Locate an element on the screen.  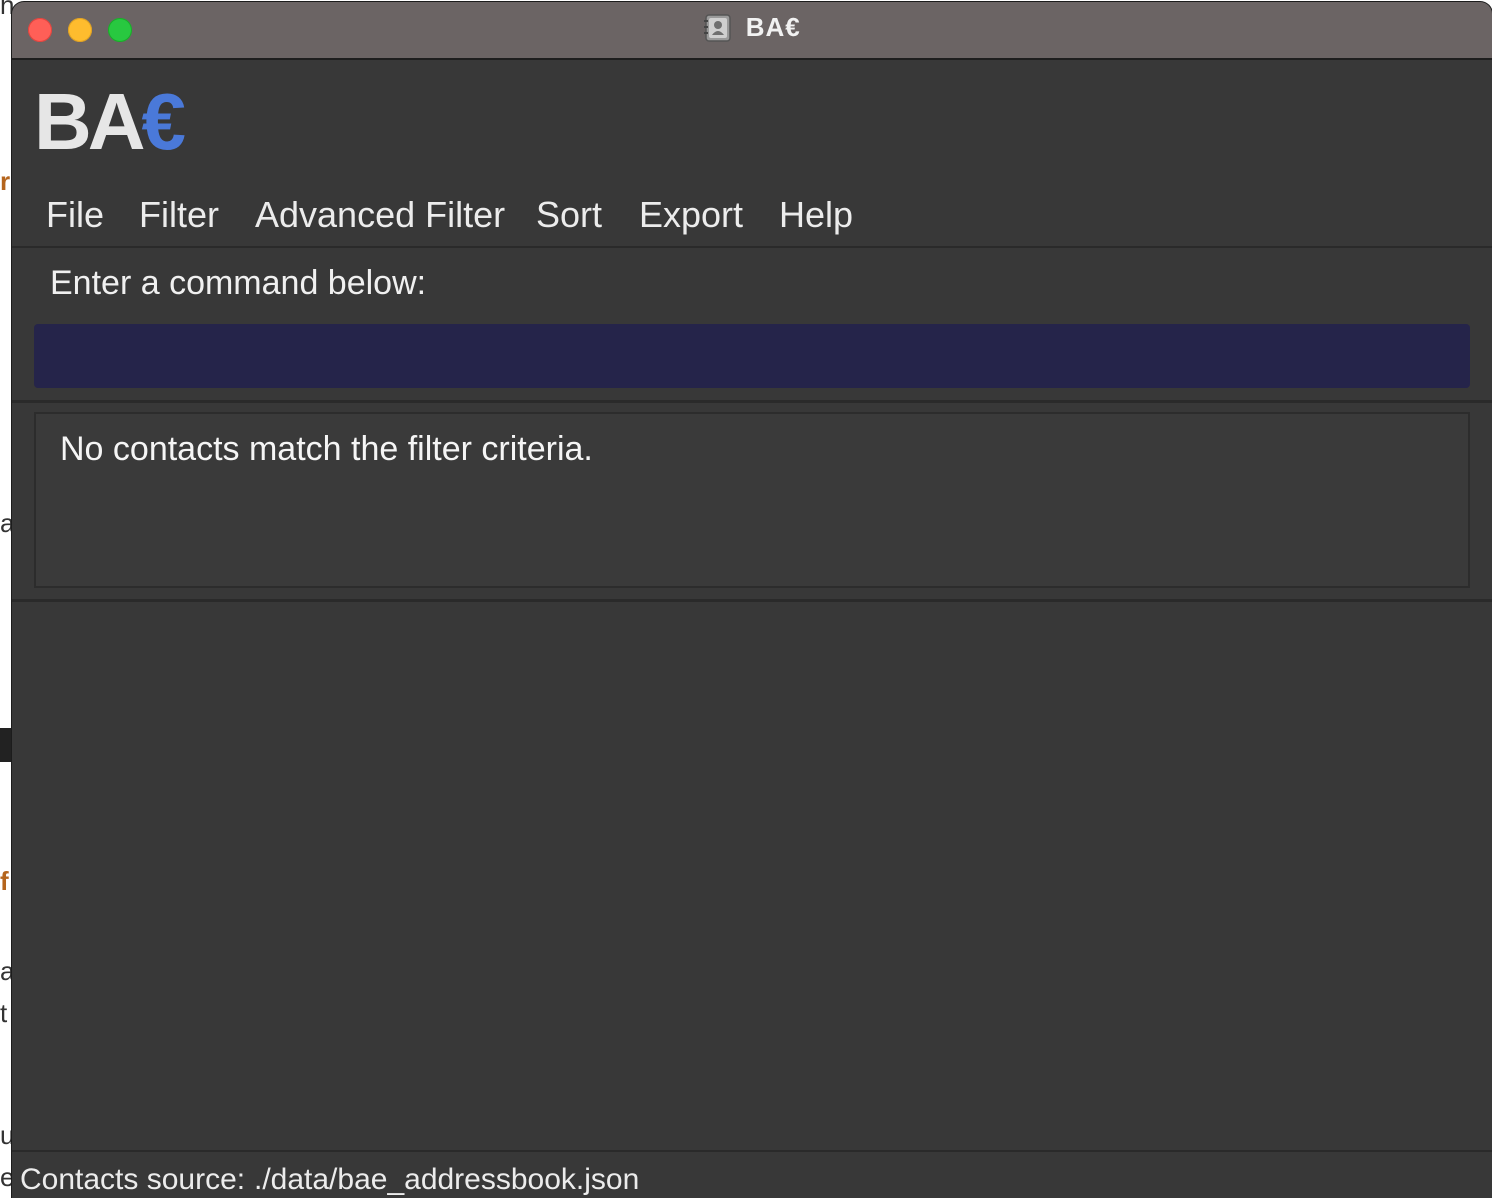
address-book-icon is located at coordinates (718, 28).